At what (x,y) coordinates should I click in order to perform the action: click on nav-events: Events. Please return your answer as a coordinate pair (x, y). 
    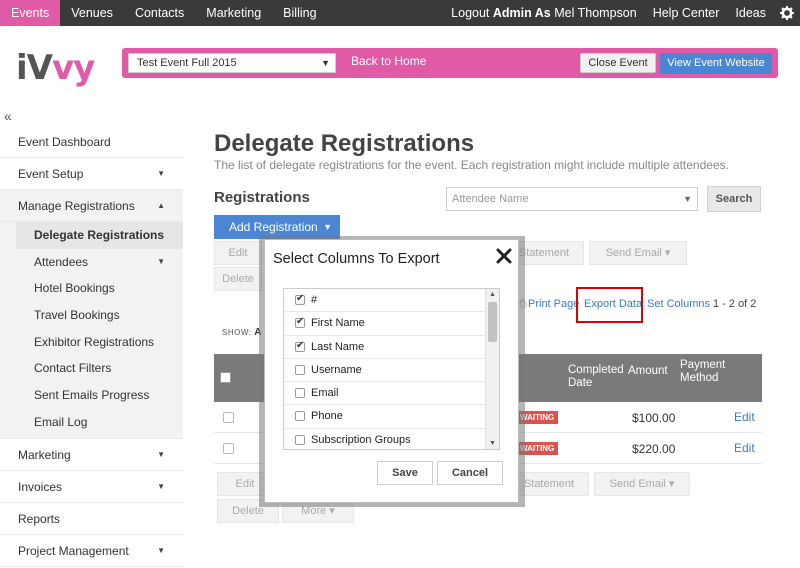
    Looking at the image, I should click on (30, 13).